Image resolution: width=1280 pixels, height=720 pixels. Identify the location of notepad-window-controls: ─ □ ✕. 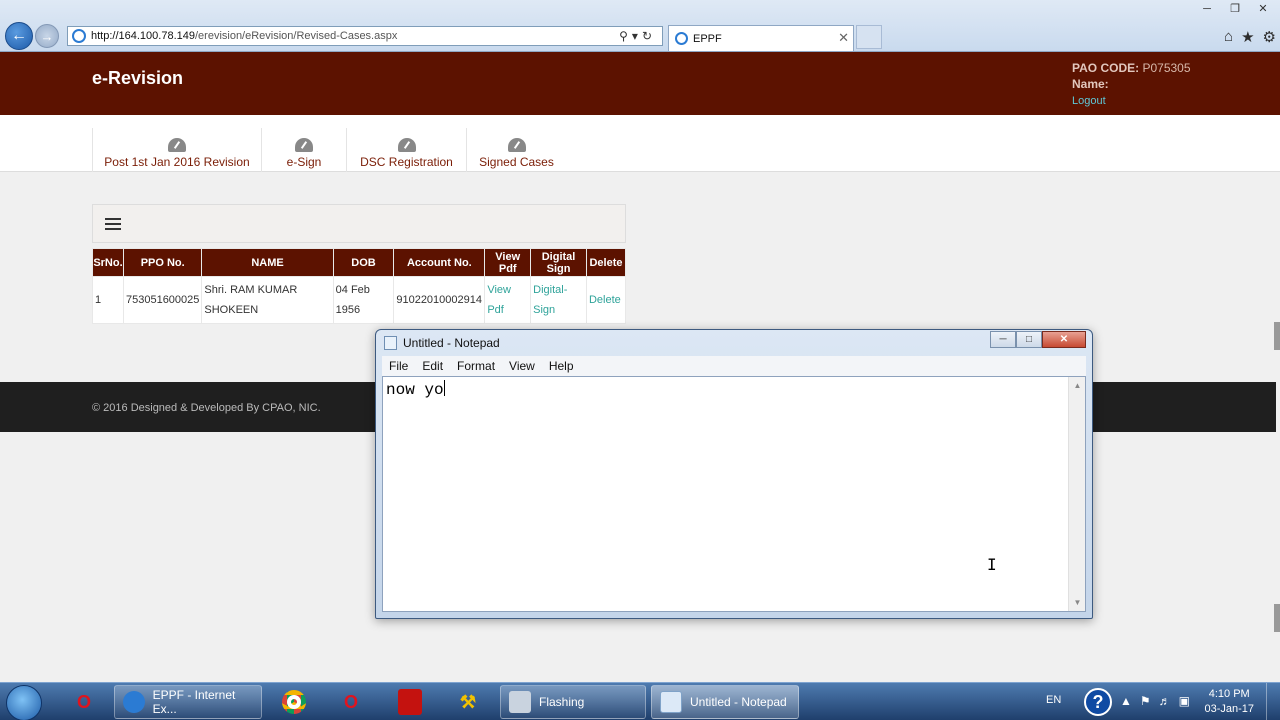
(1038, 339).